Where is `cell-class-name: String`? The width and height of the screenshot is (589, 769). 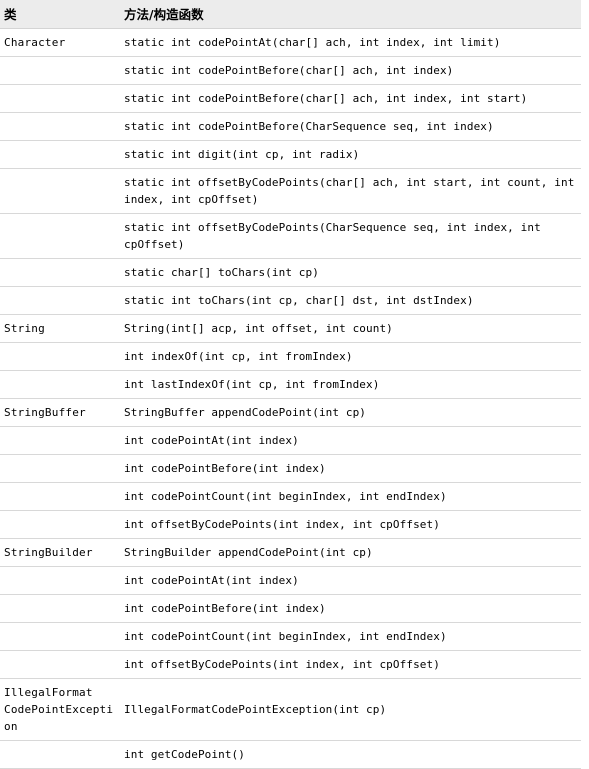
cell-class-name: String is located at coordinates (59, 328).